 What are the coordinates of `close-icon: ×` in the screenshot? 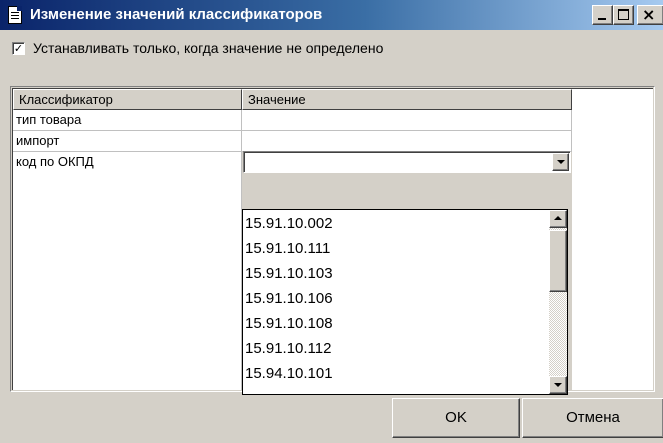 It's located at (649, 14).